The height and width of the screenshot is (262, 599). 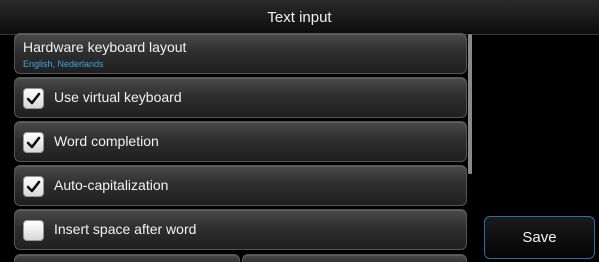 I want to click on use-virtual-keyboard-label: Use virtual keyboard, so click(x=118, y=97).